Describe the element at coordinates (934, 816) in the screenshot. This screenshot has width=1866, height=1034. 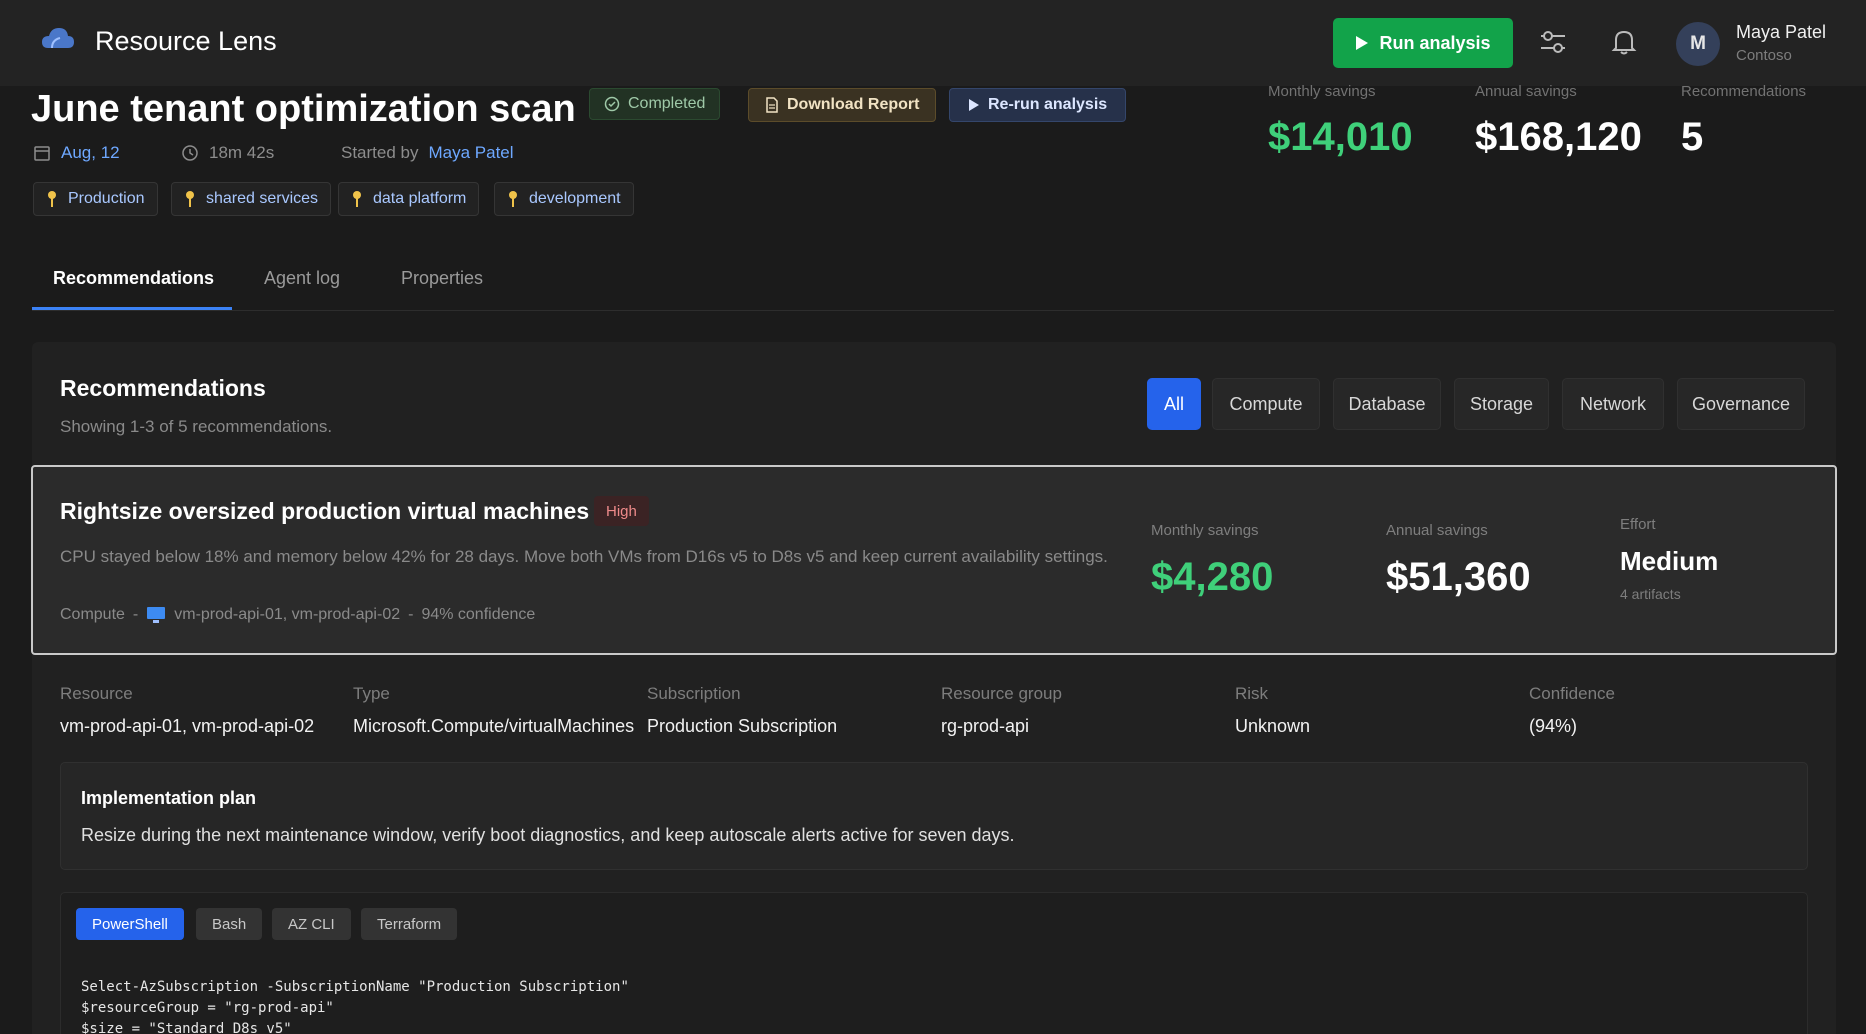
I see `implementation-plan-box` at that location.